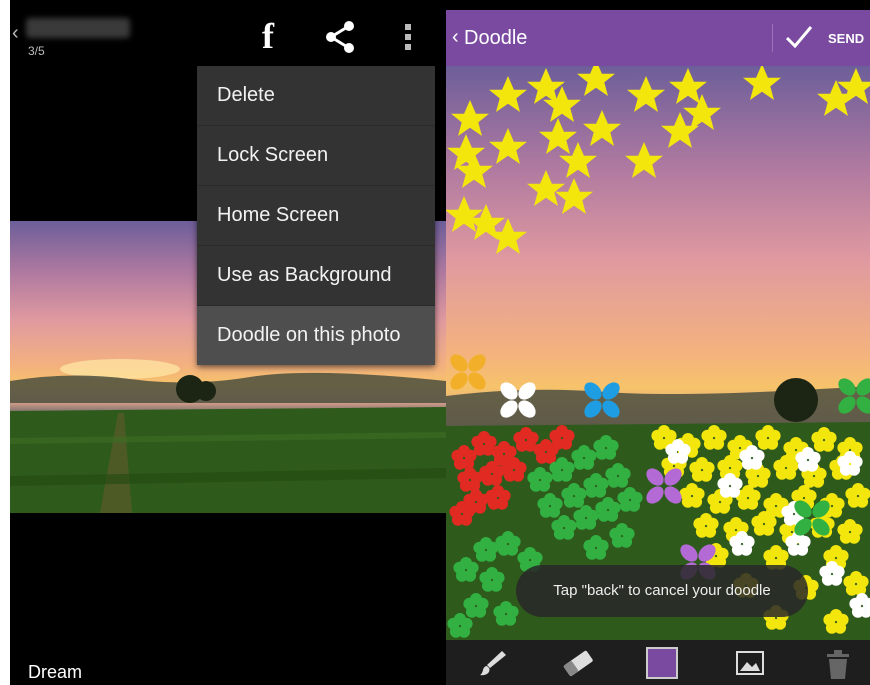  What do you see at coordinates (662, 591) in the screenshot?
I see `toast-message: Tap "back" to cancel your doodle` at bounding box center [662, 591].